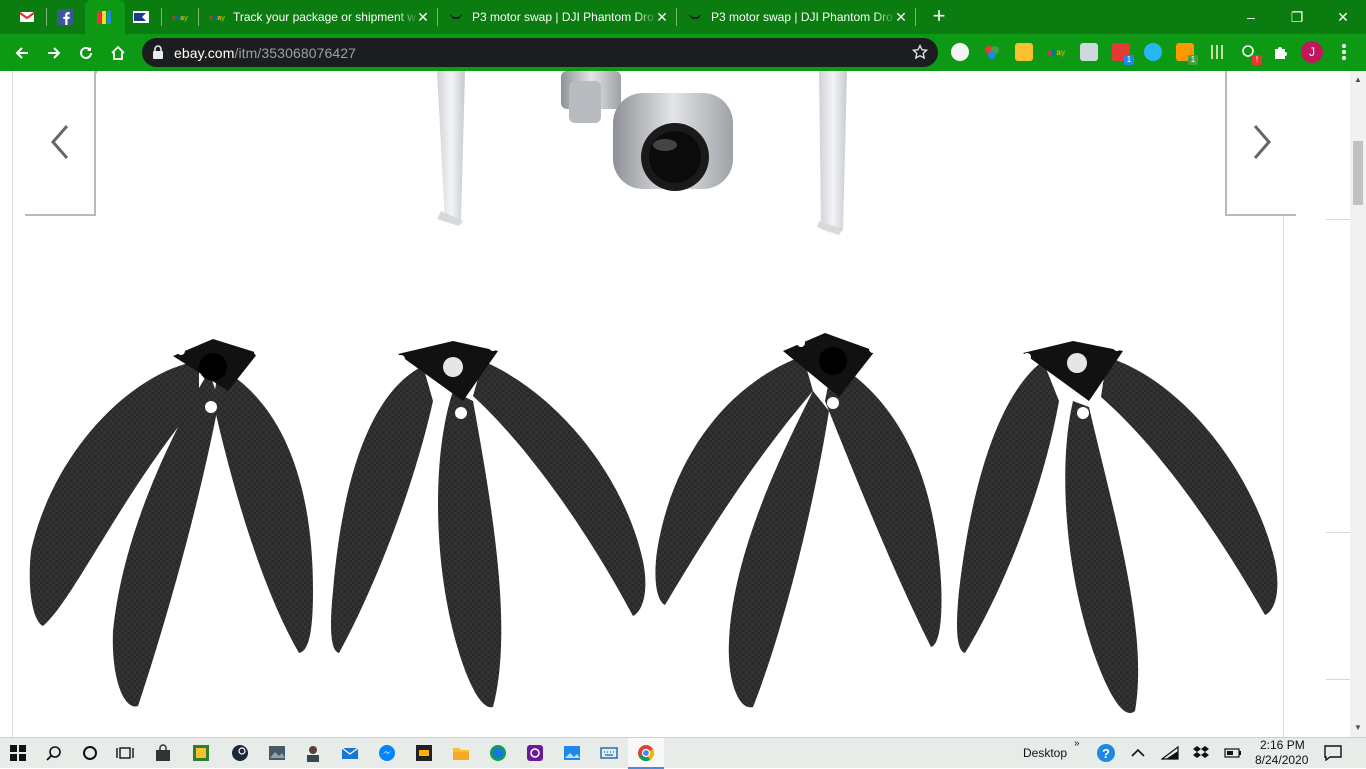 This screenshot has height=769, width=1366. I want to click on cortana-icon, so click(90, 753).